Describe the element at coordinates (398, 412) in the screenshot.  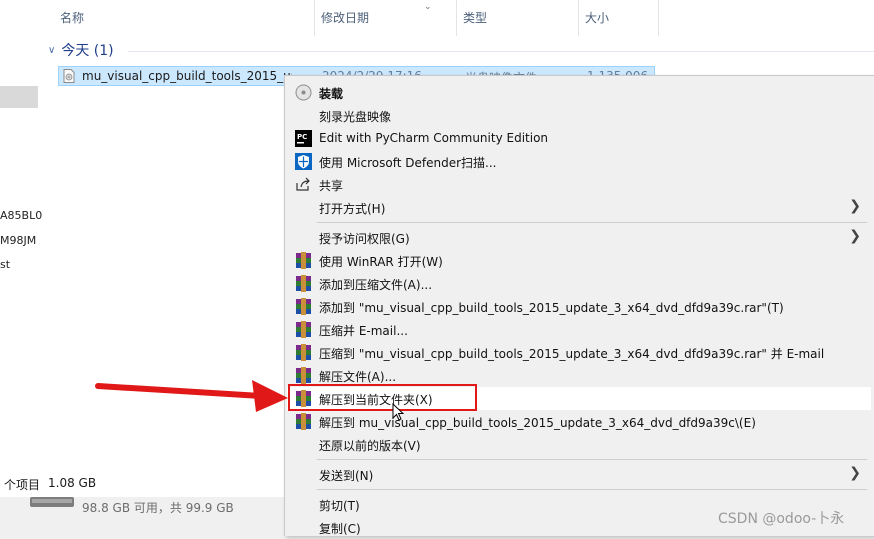
I see `mouse-cursor-icon` at that location.